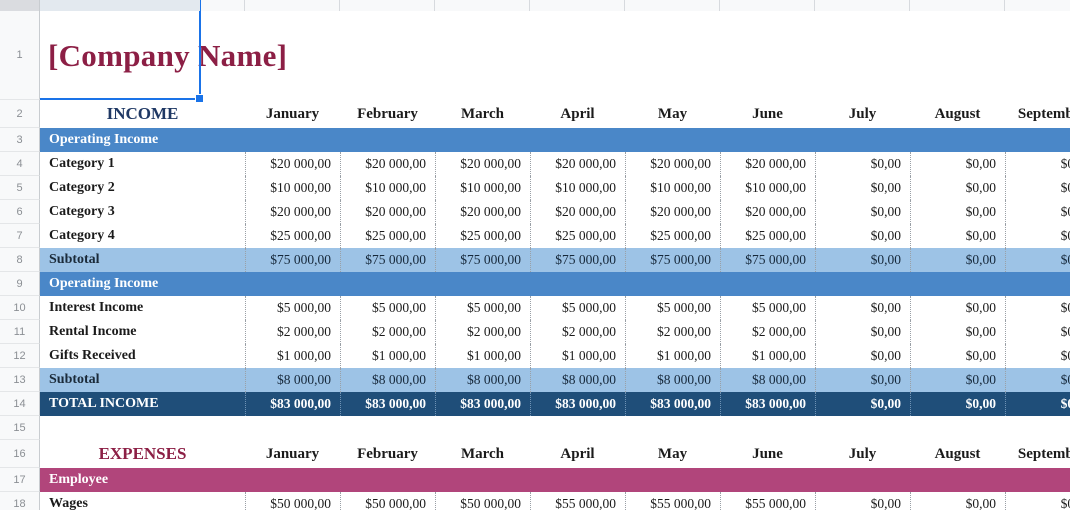  I want to click on row-header-6: 6, so click(20, 212).